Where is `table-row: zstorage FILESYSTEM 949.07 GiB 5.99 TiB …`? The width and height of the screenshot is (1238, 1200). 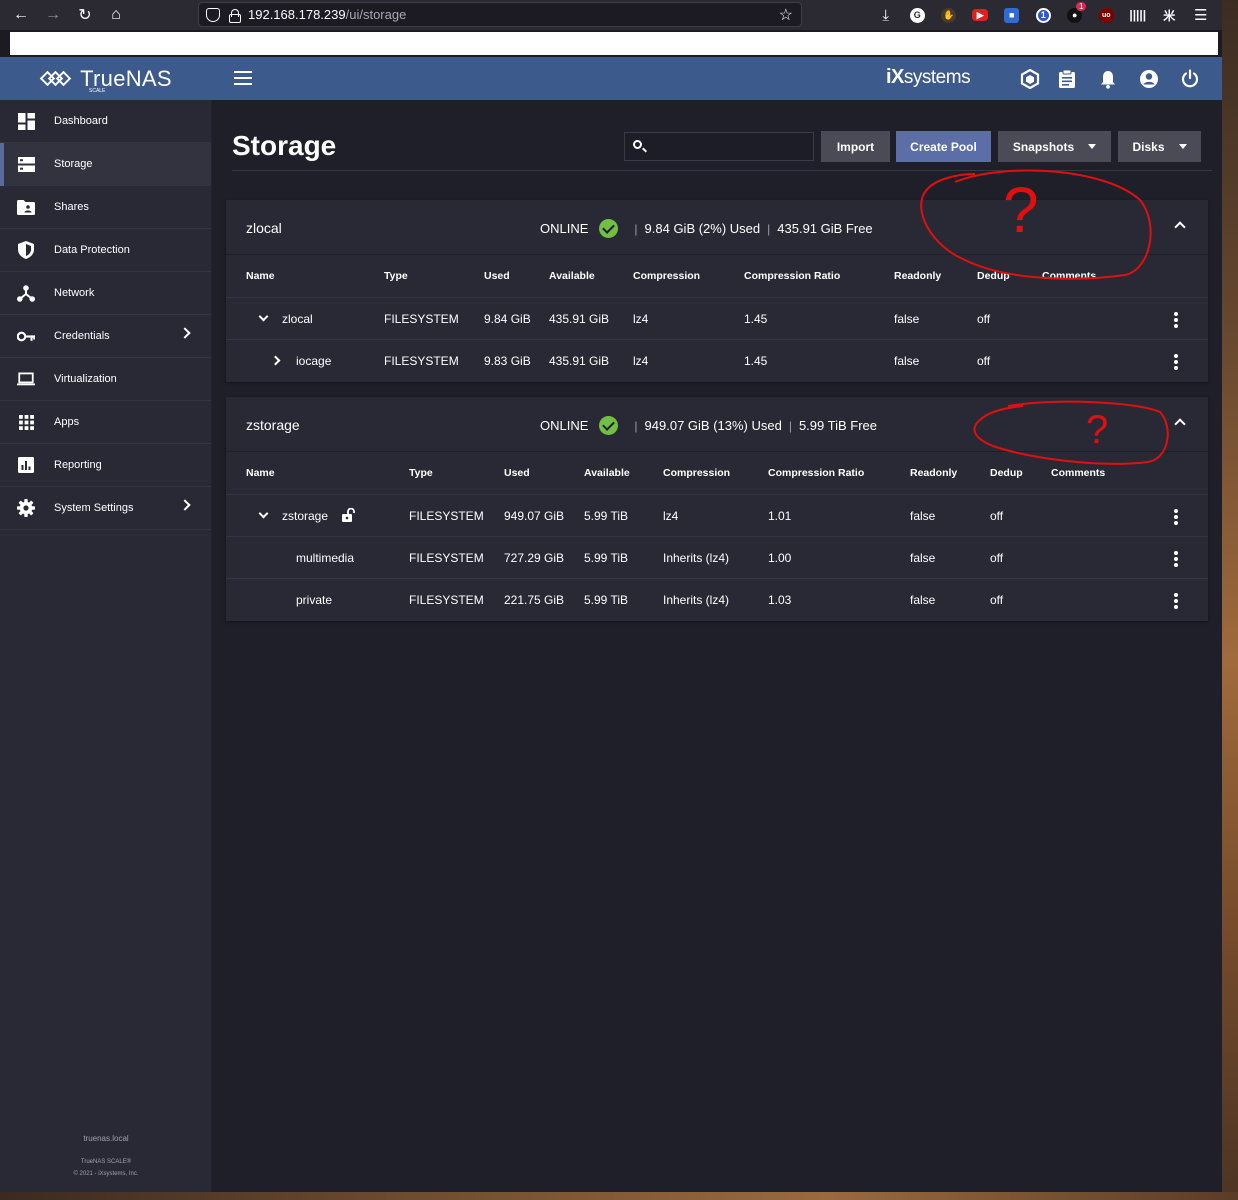 table-row: zstorage FILESYSTEM 949.07 GiB 5.99 TiB … is located at coordinates (717, 515).